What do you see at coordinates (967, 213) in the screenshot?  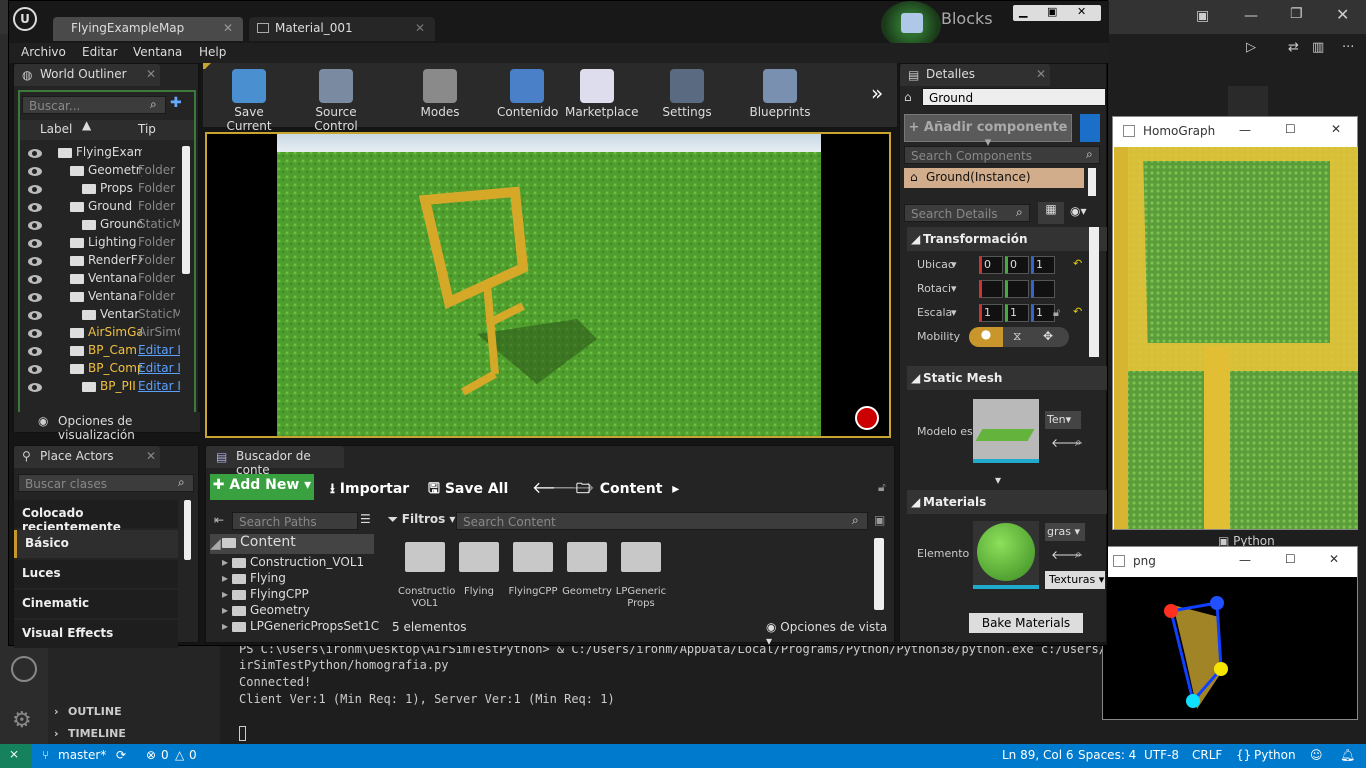 I see `search-details-input: Search Details` at bounding box center [967, 213].